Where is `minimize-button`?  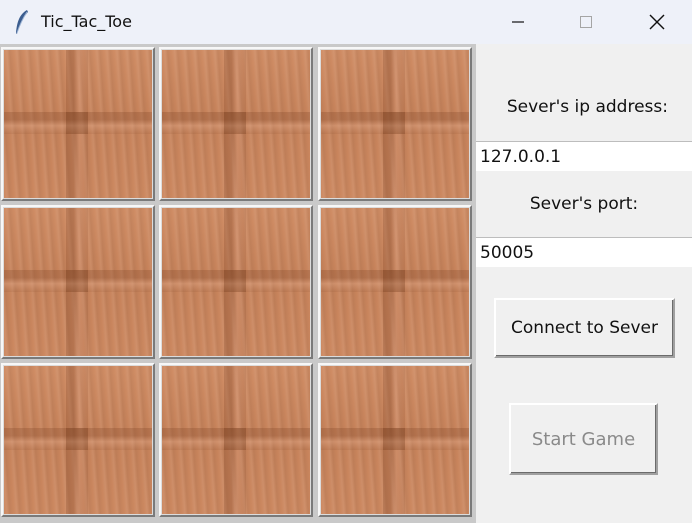 minimize-button is located at coordinates (518, 22).